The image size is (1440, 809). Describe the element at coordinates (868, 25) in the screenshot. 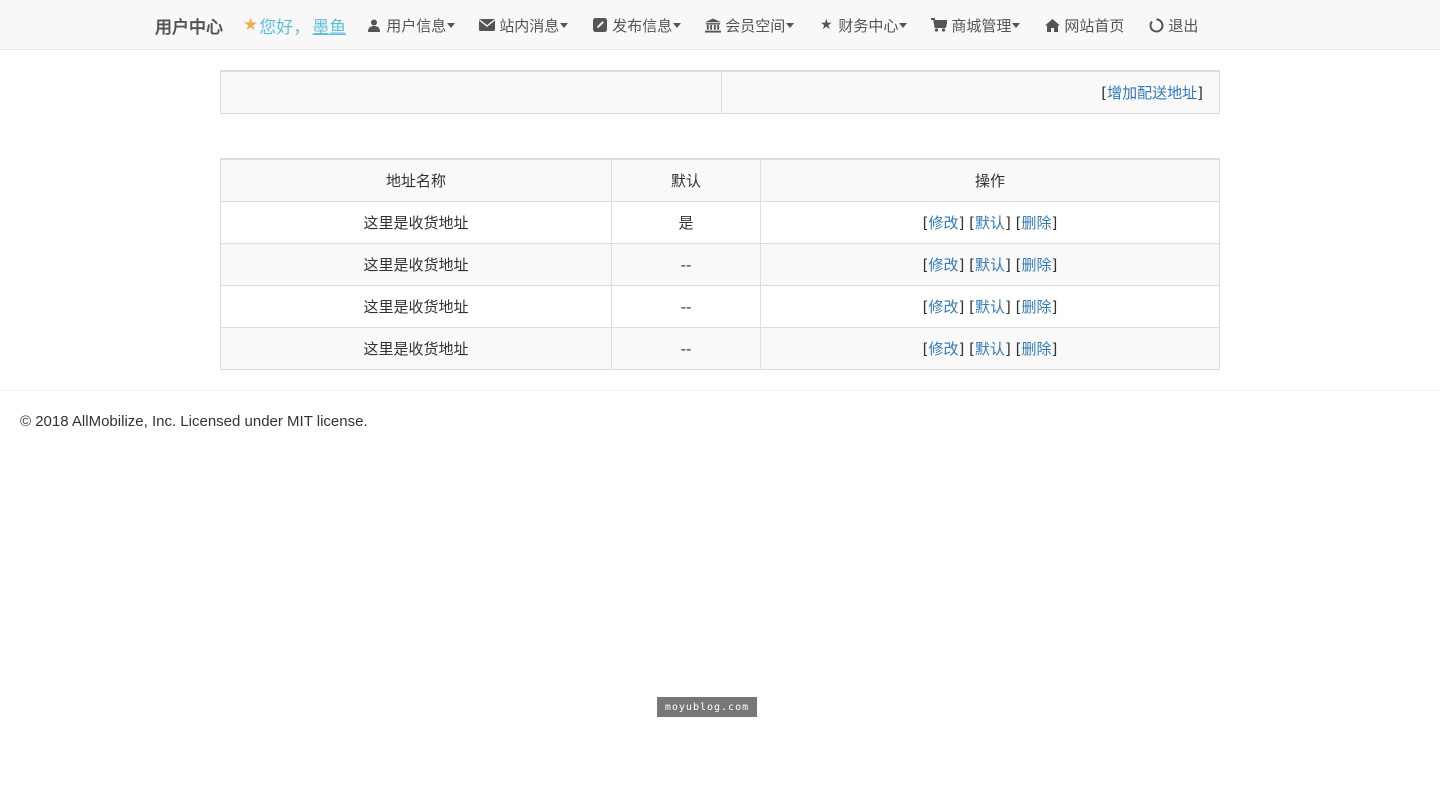

I see `nav-finance-label: 财务中心` at that location.